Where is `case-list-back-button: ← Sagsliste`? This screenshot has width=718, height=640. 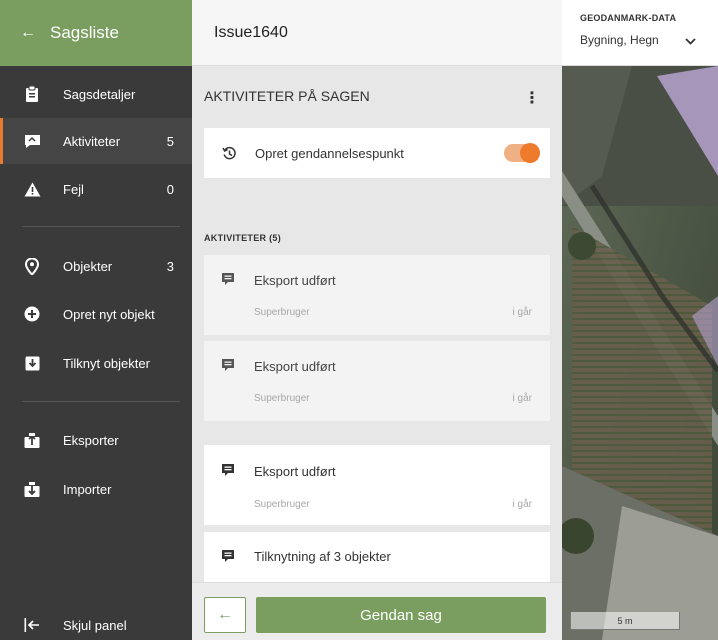 case-list-back-button: ← Sagsliste is located at coordinates (96, 33).